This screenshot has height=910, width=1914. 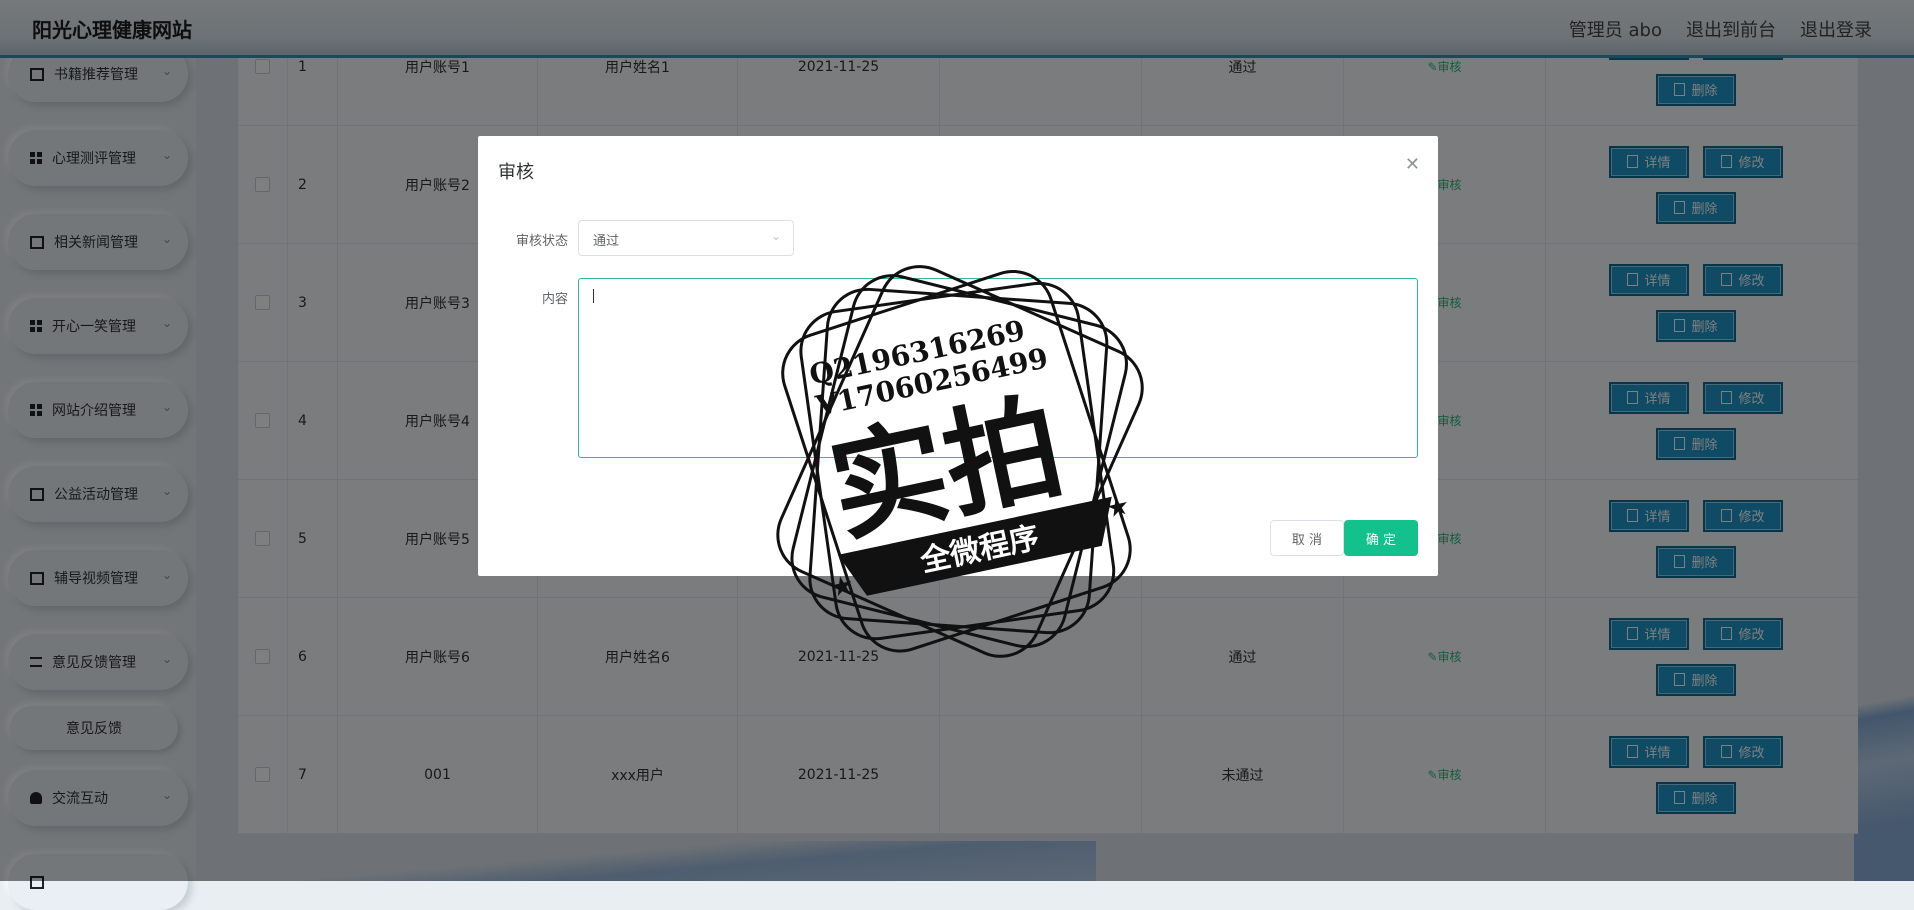 What do you see at coordinates (775, 236) in the screenshot?
I see `chevron-down-icon: ⌄` at bounding box center [775, 236].